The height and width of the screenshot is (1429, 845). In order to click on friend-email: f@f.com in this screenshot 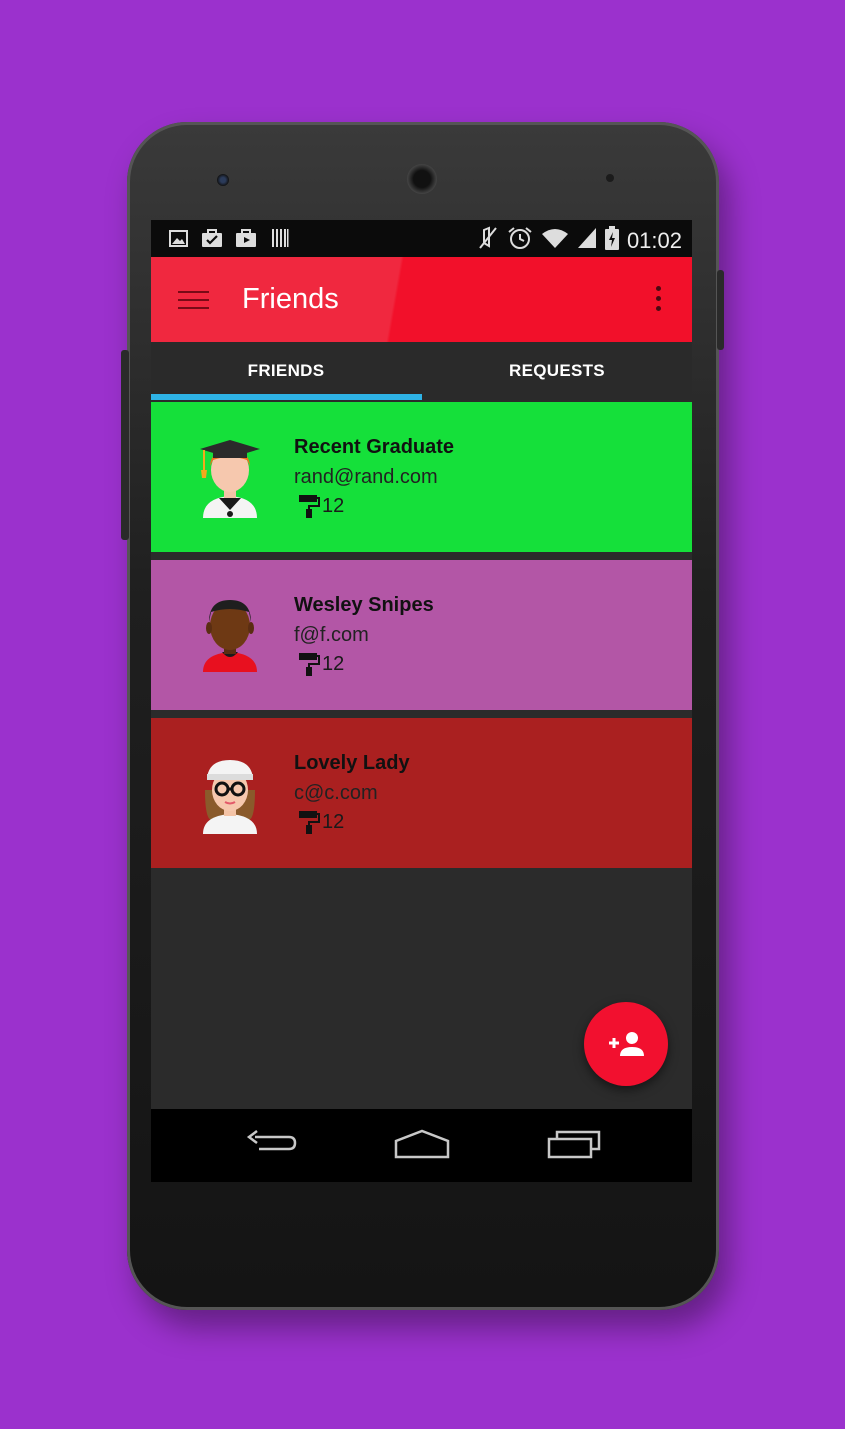, I will do `click(331, 635)`.